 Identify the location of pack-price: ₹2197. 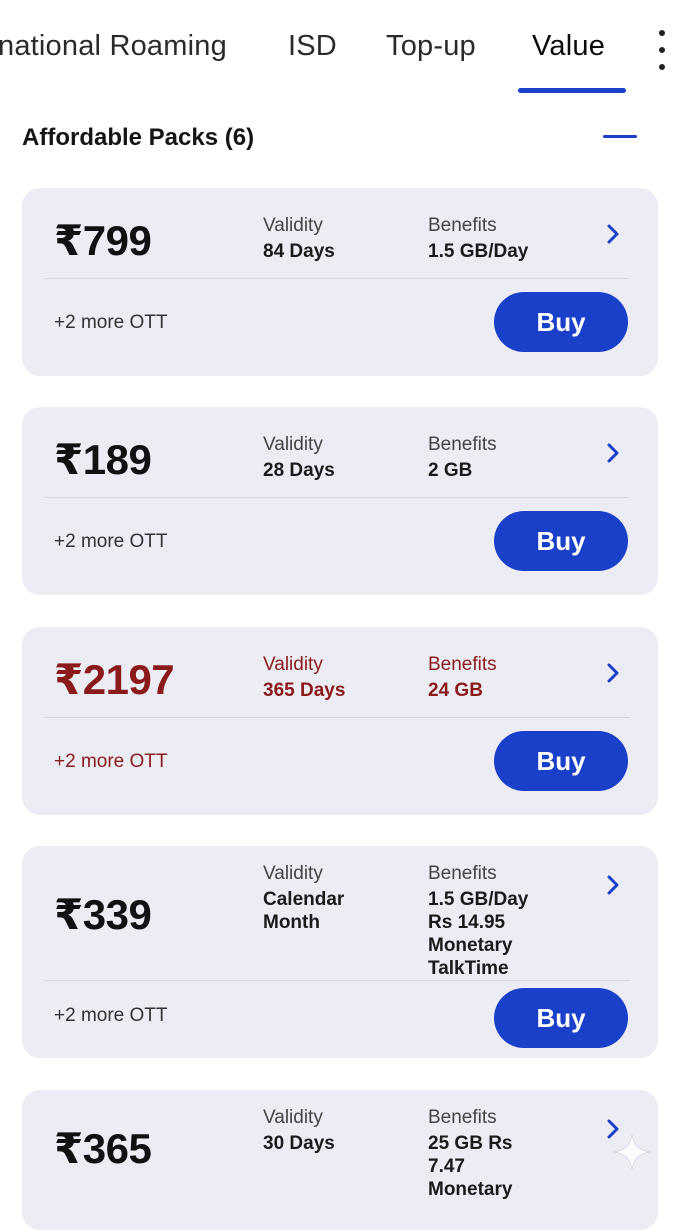
(114, 679).